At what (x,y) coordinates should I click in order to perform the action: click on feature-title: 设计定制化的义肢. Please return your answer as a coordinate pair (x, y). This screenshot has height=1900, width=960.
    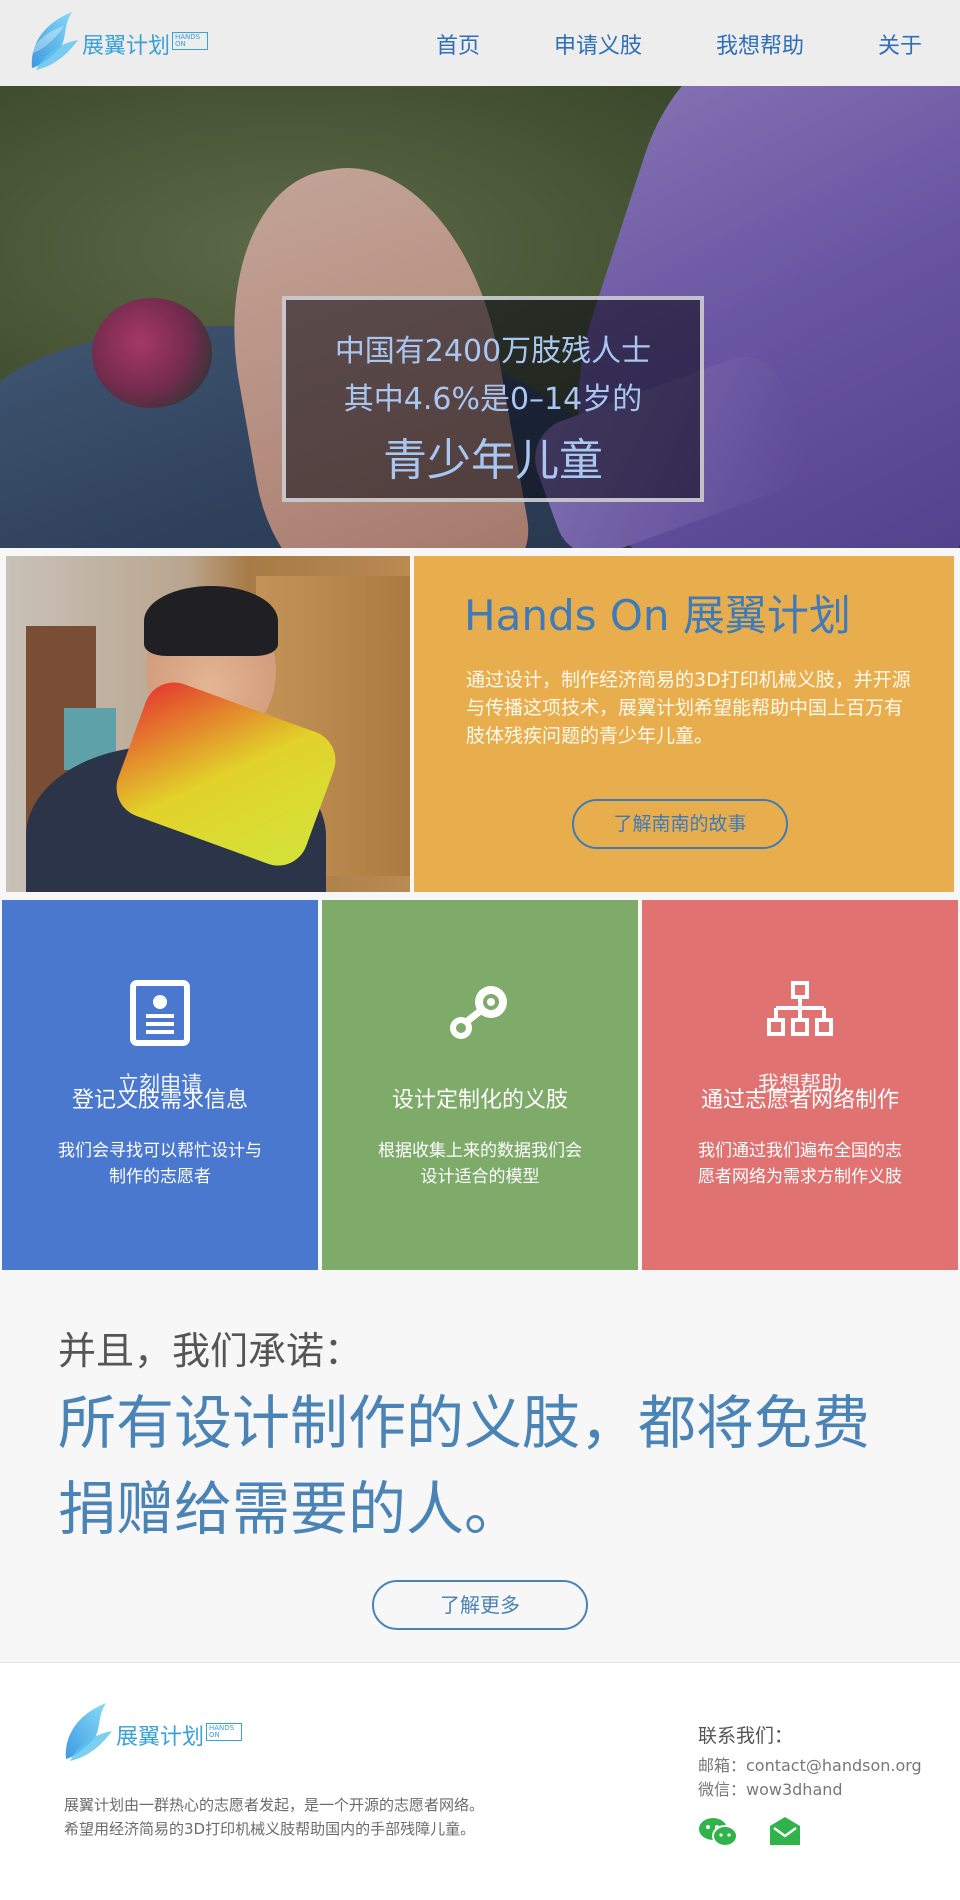
    Looking at the image, I should click on (479, 1100).